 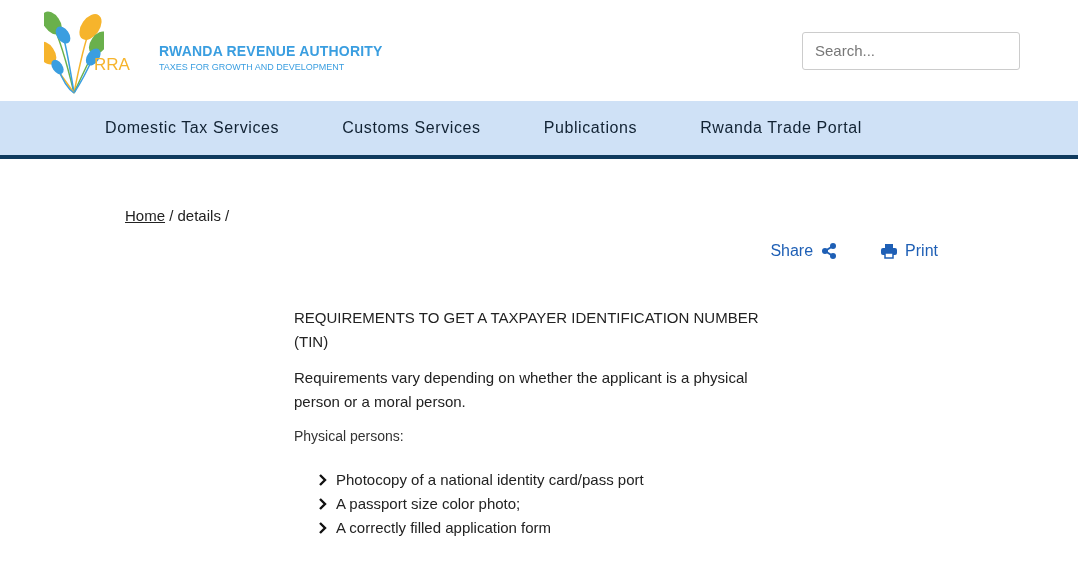 I want to click on nav-link: Domestic Tax Services, so click(x=192, y=128).